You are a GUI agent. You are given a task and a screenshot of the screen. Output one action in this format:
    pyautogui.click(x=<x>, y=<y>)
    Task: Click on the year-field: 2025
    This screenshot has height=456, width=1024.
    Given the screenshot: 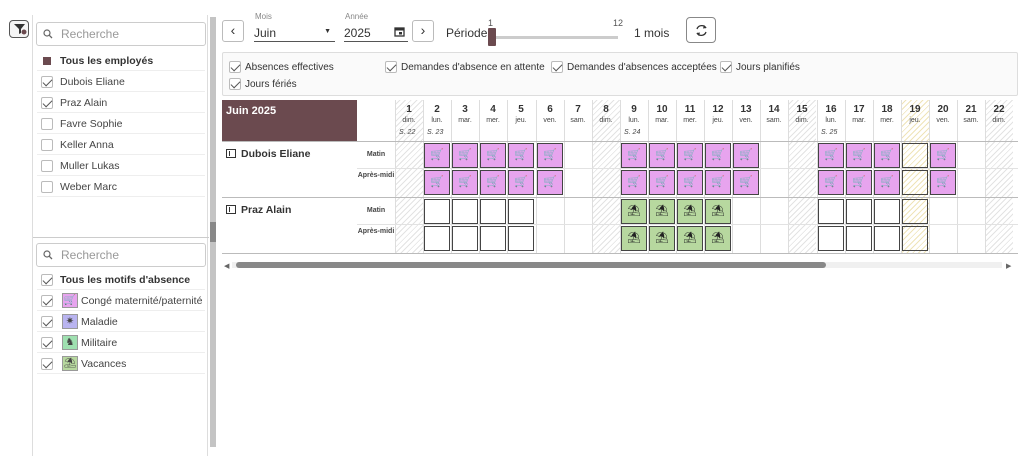 What is the action you would take?
    pyautogui.click(x=376, y=32)
    